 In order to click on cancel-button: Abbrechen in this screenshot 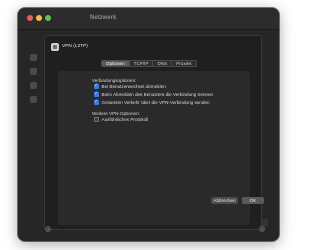, I will do `click(224, 200)`.